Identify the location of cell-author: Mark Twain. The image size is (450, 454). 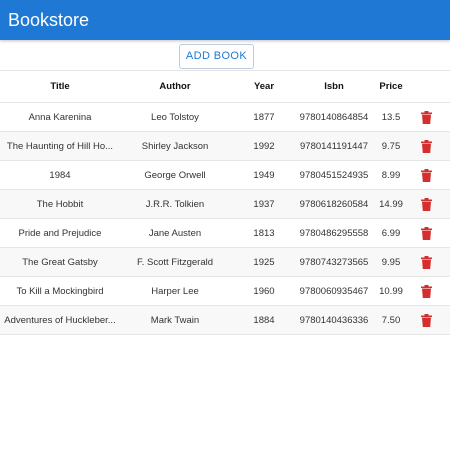
(175, 320).